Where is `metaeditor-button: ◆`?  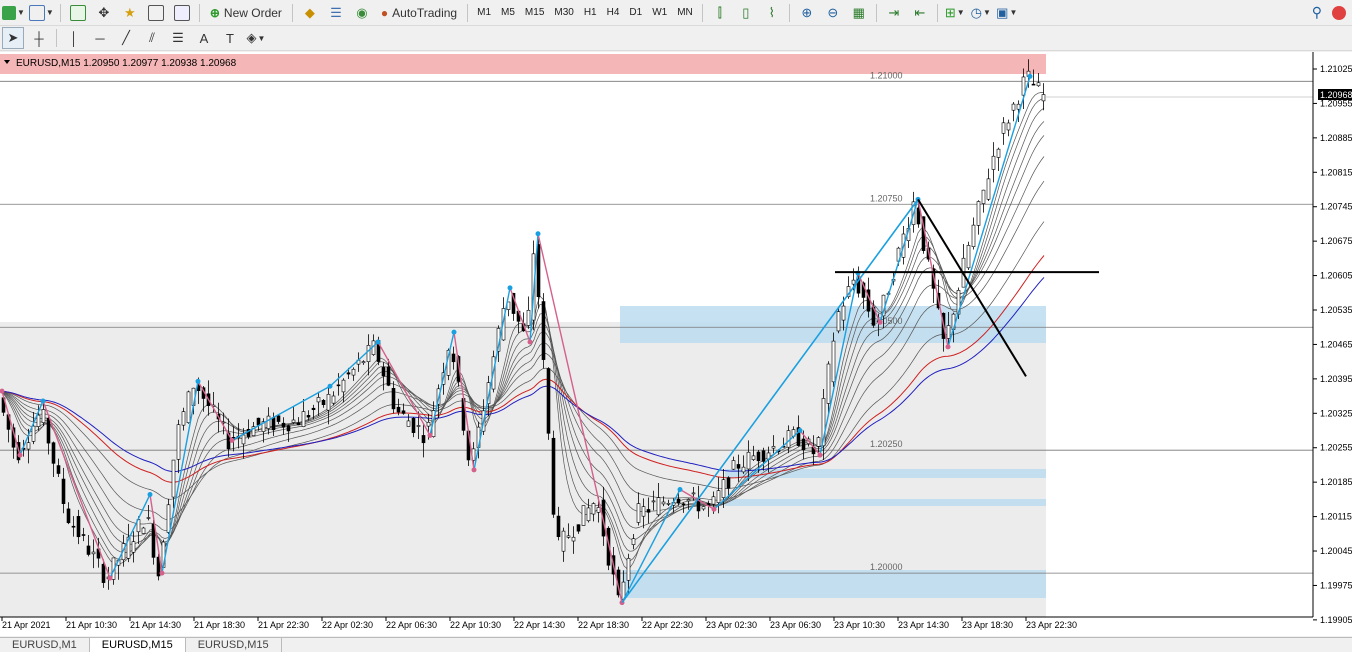 metaeditor-button: ◆ is located at coordinates (310, 13).